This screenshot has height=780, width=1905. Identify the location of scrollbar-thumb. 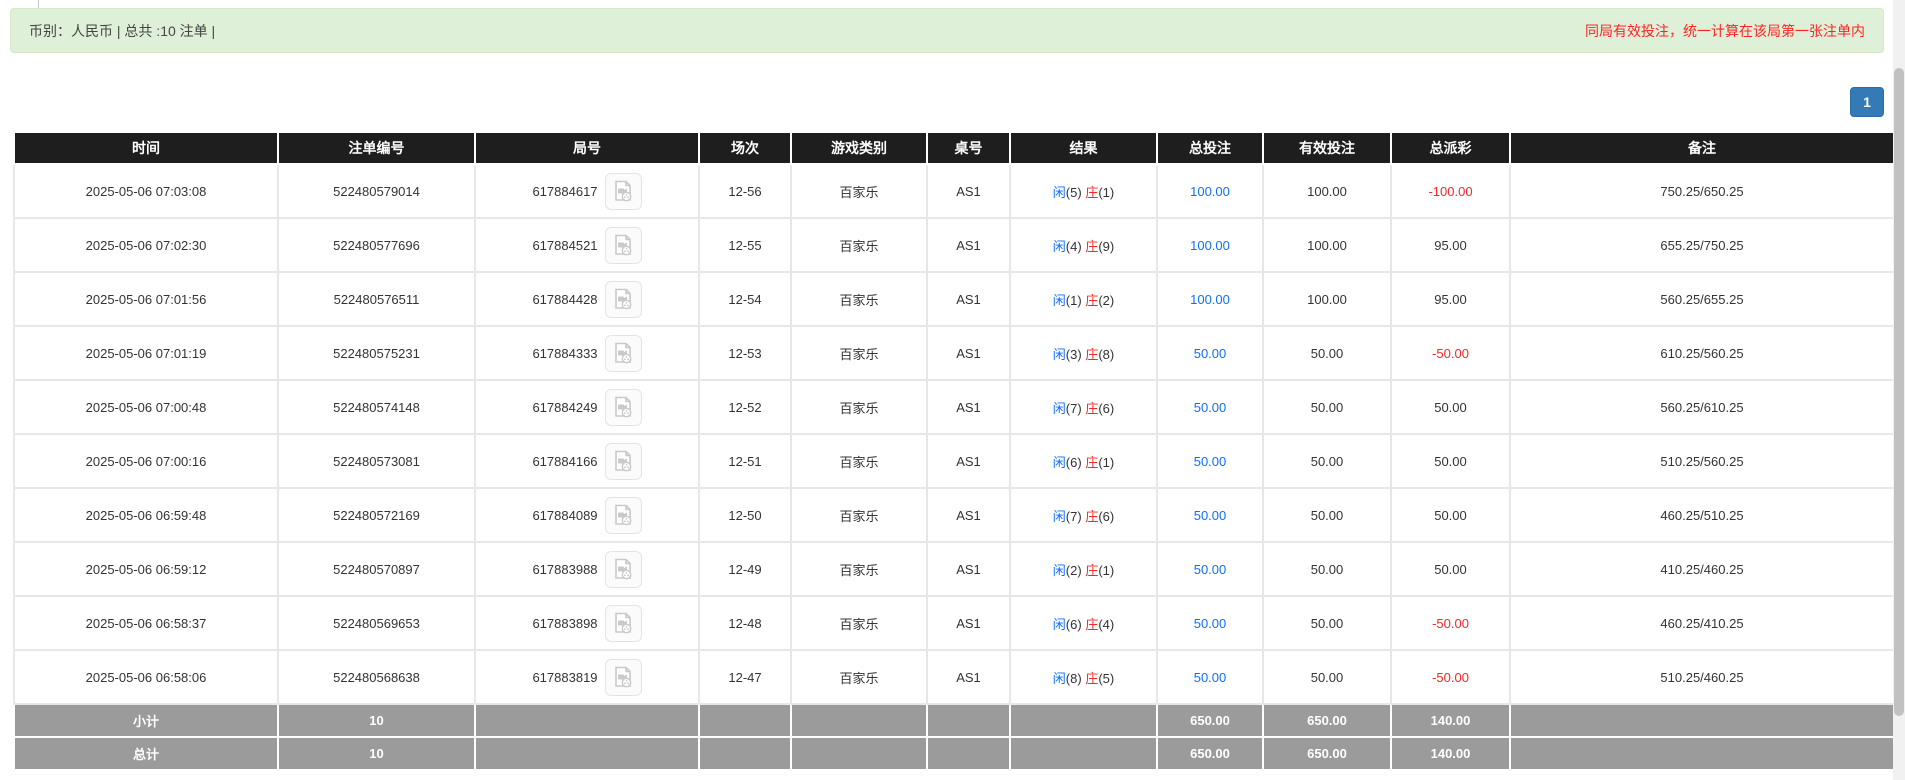
(1899, 392).